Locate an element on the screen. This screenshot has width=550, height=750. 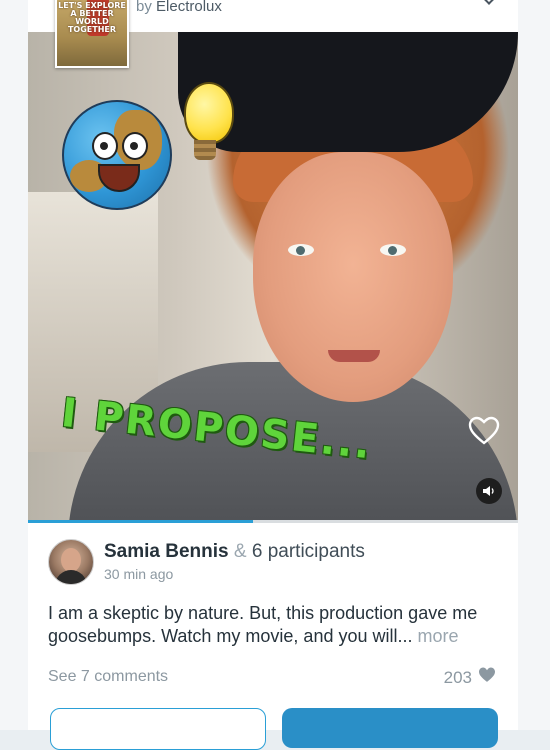
post-timestamp: 30 min ago is located at coordinates (139, 574).